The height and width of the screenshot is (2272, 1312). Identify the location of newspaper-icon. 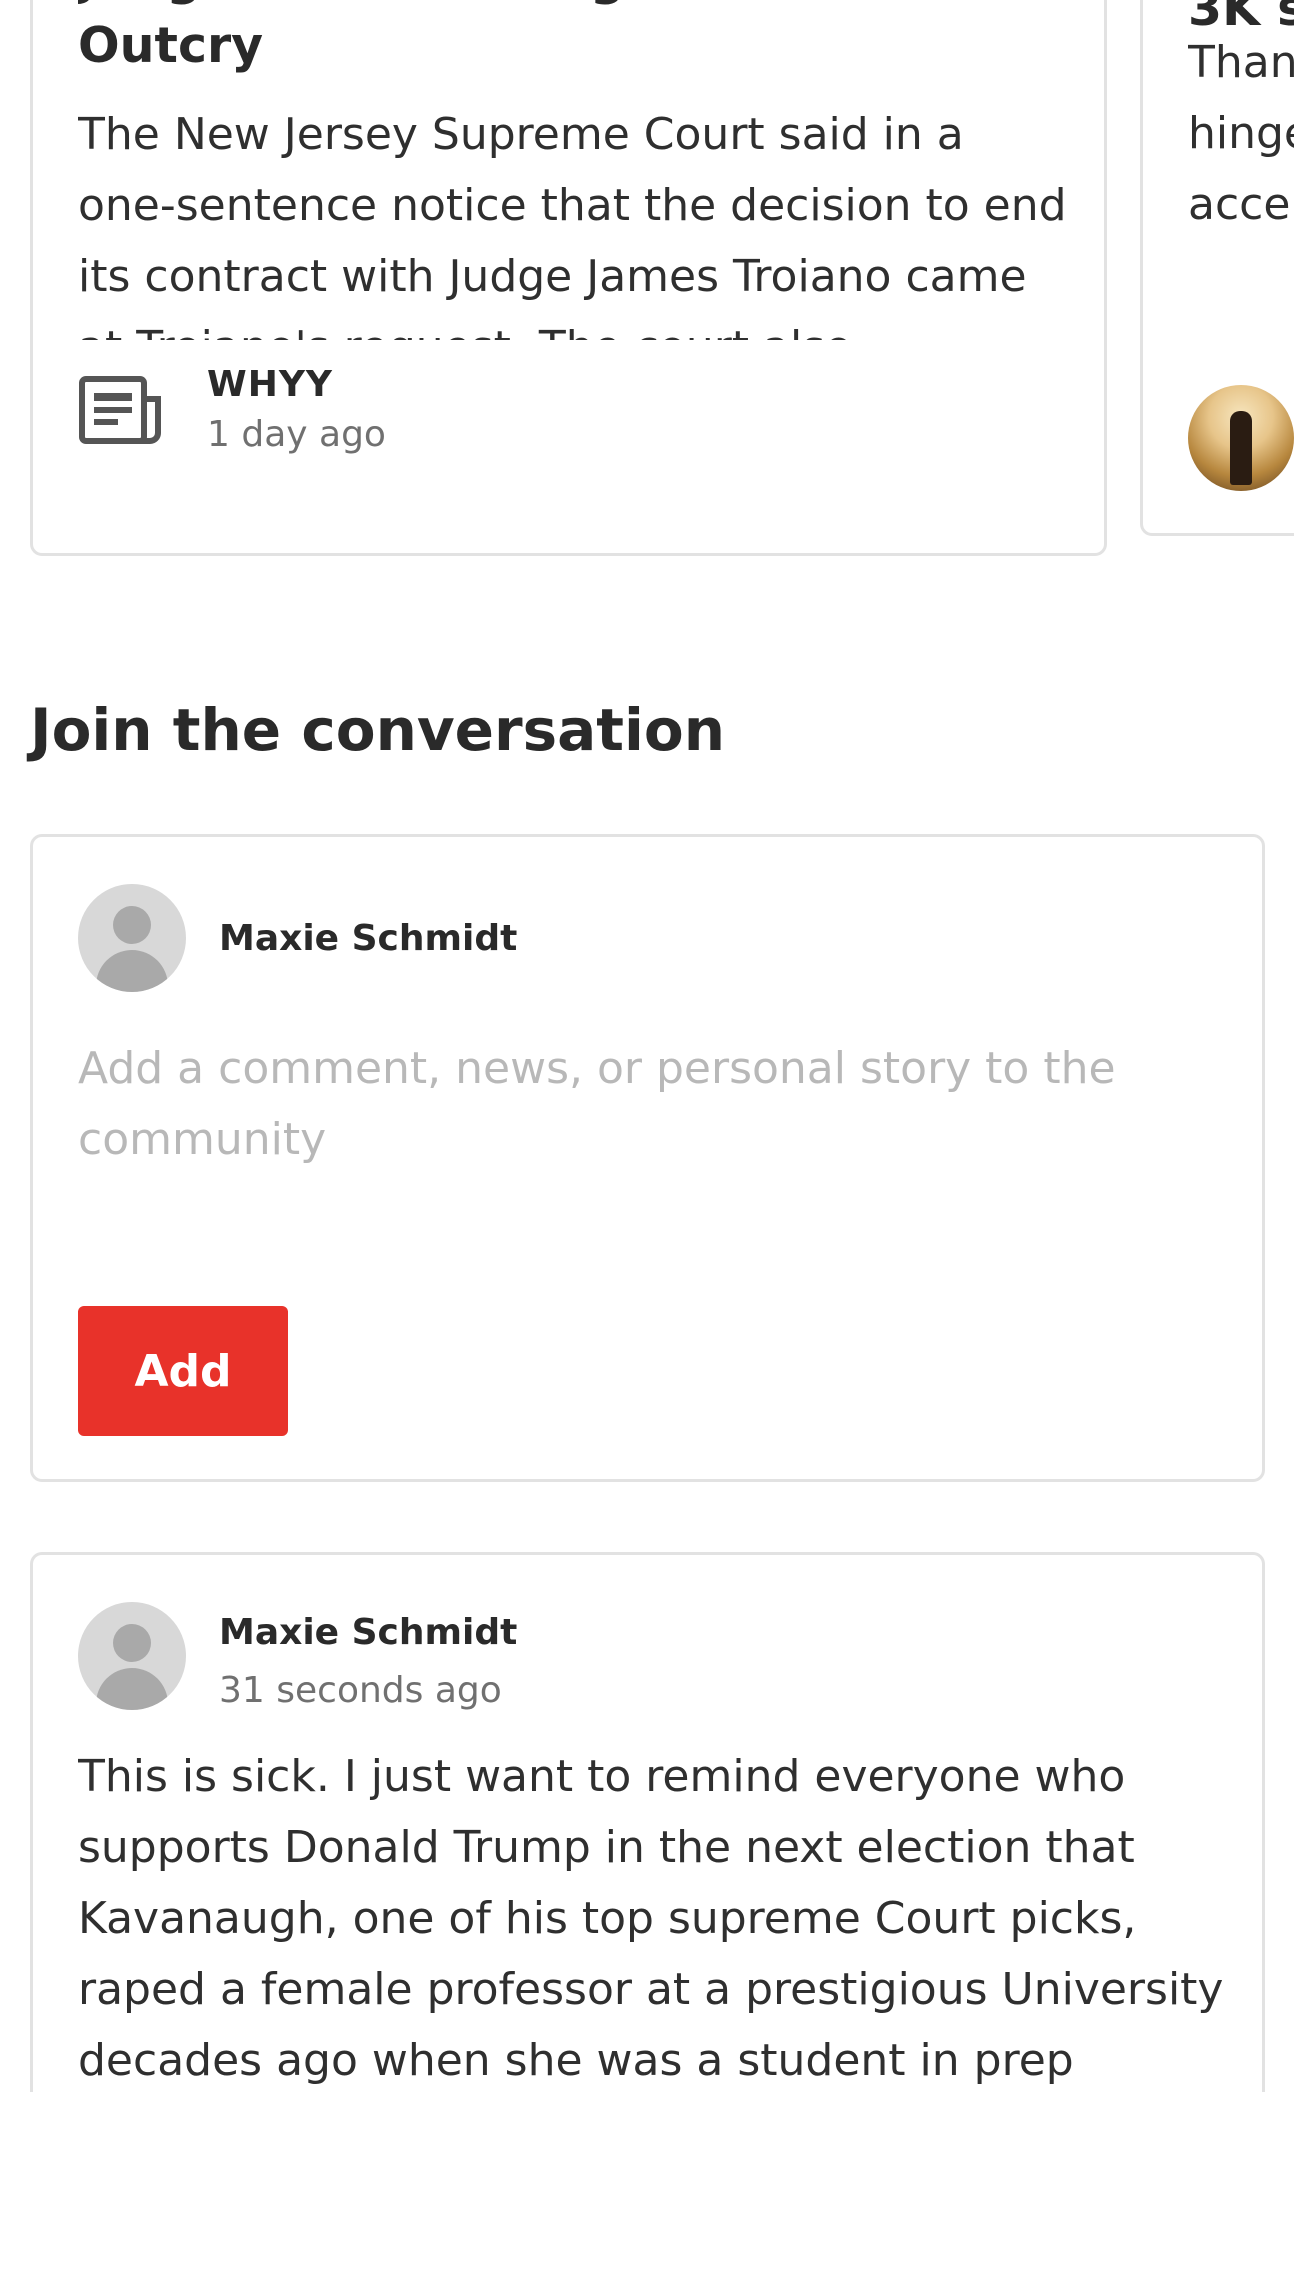
(120, 410).